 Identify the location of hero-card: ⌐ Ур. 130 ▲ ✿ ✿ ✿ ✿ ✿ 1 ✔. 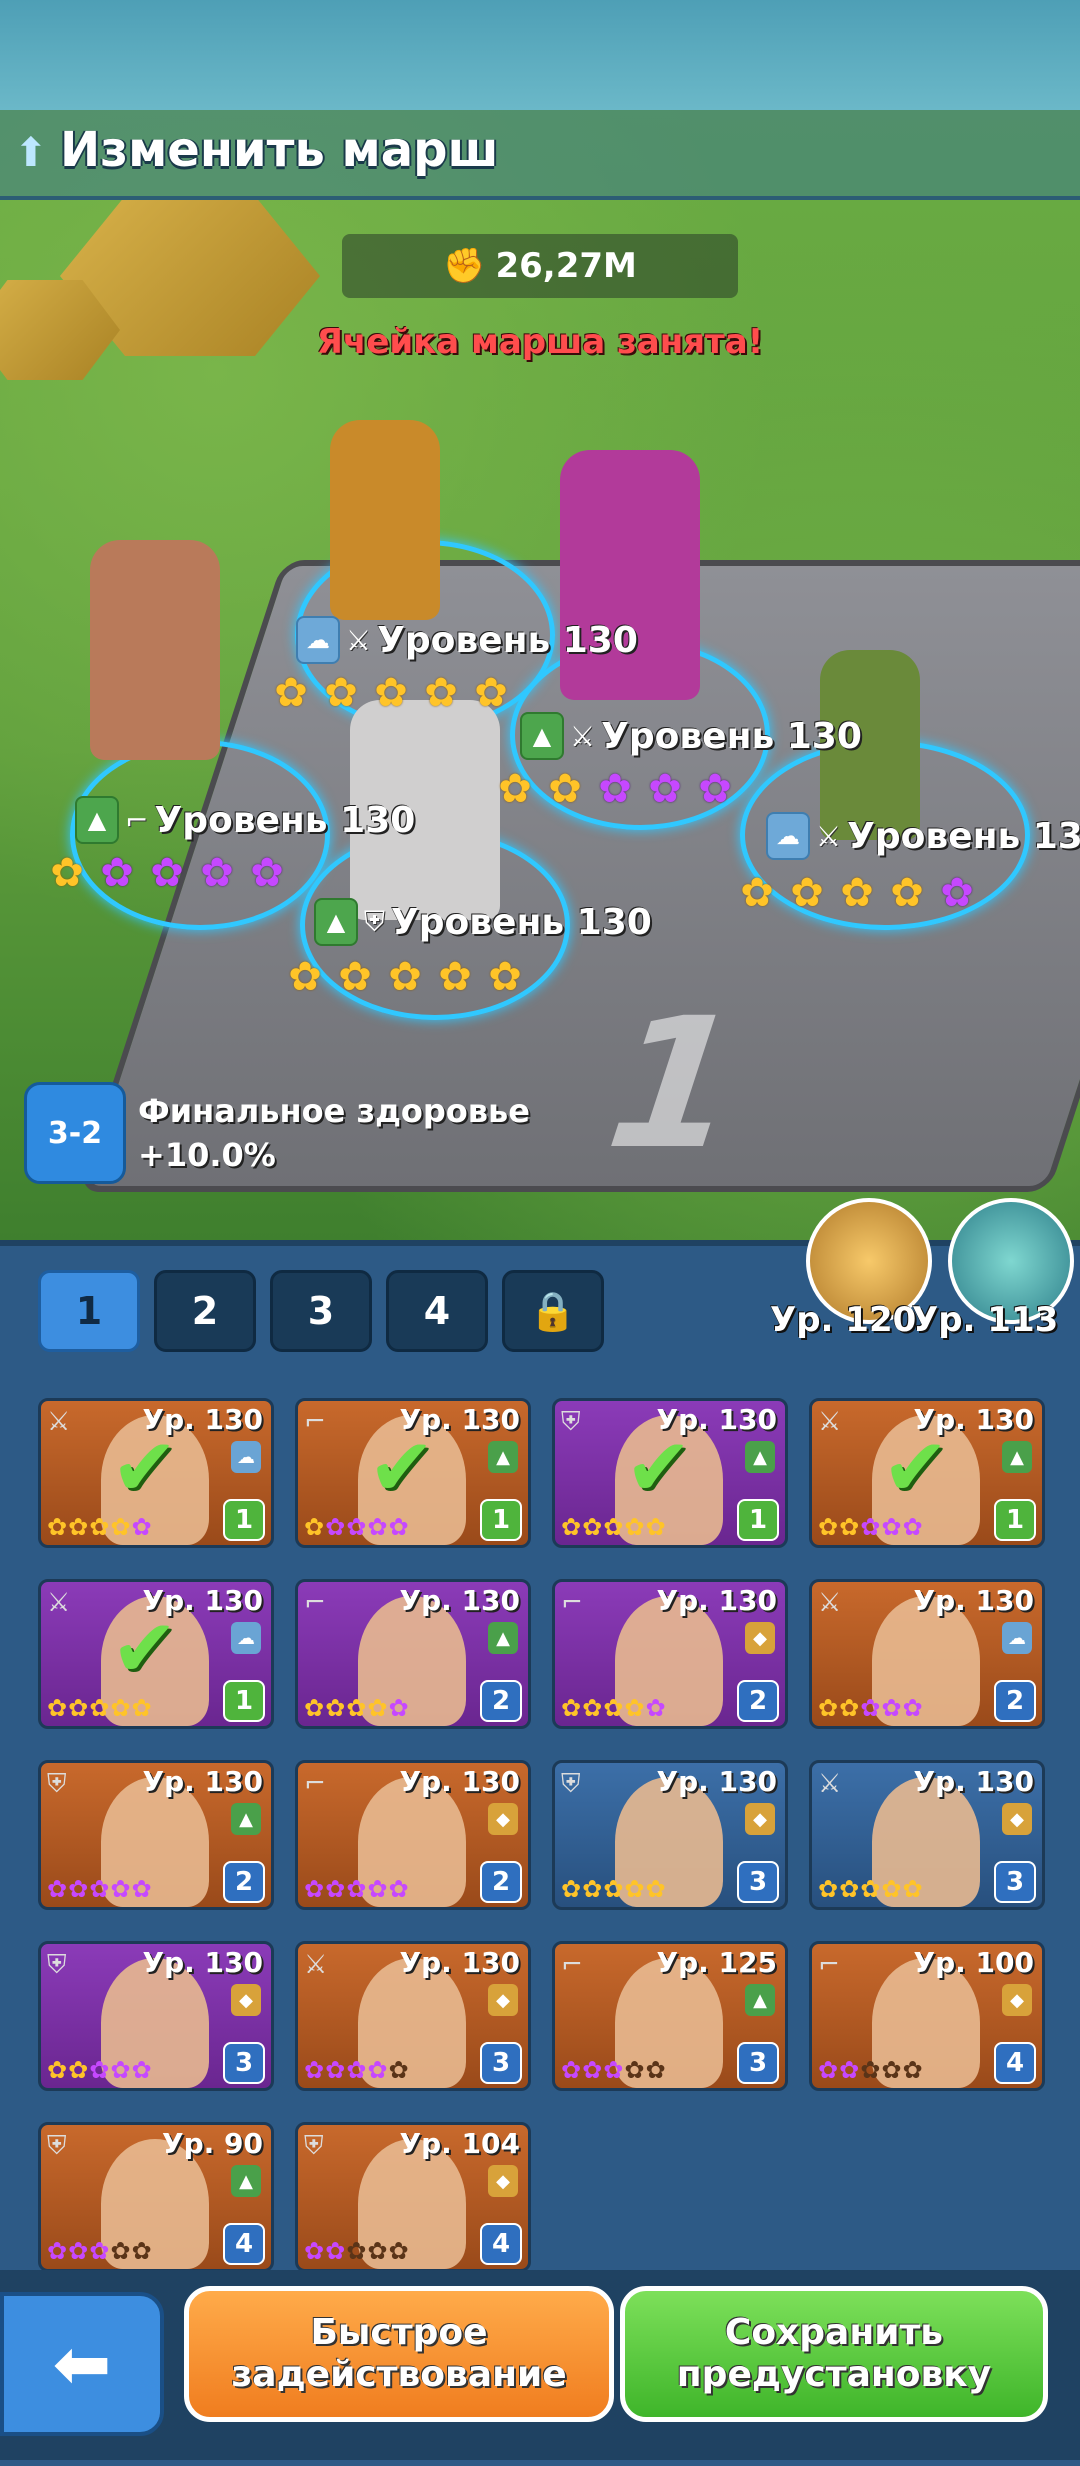
(413, 1473).